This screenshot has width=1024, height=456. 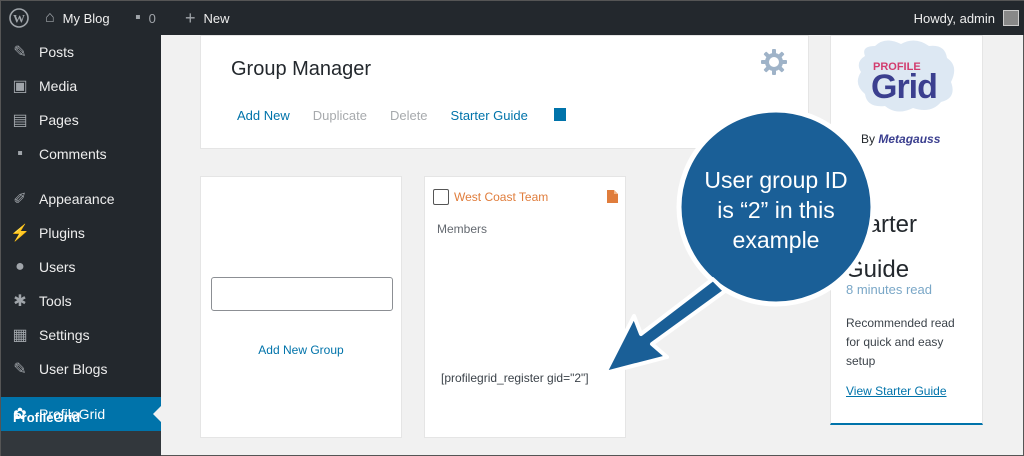 I want to click on group-name-link: West Coast Team, so click(x=501, y=197).